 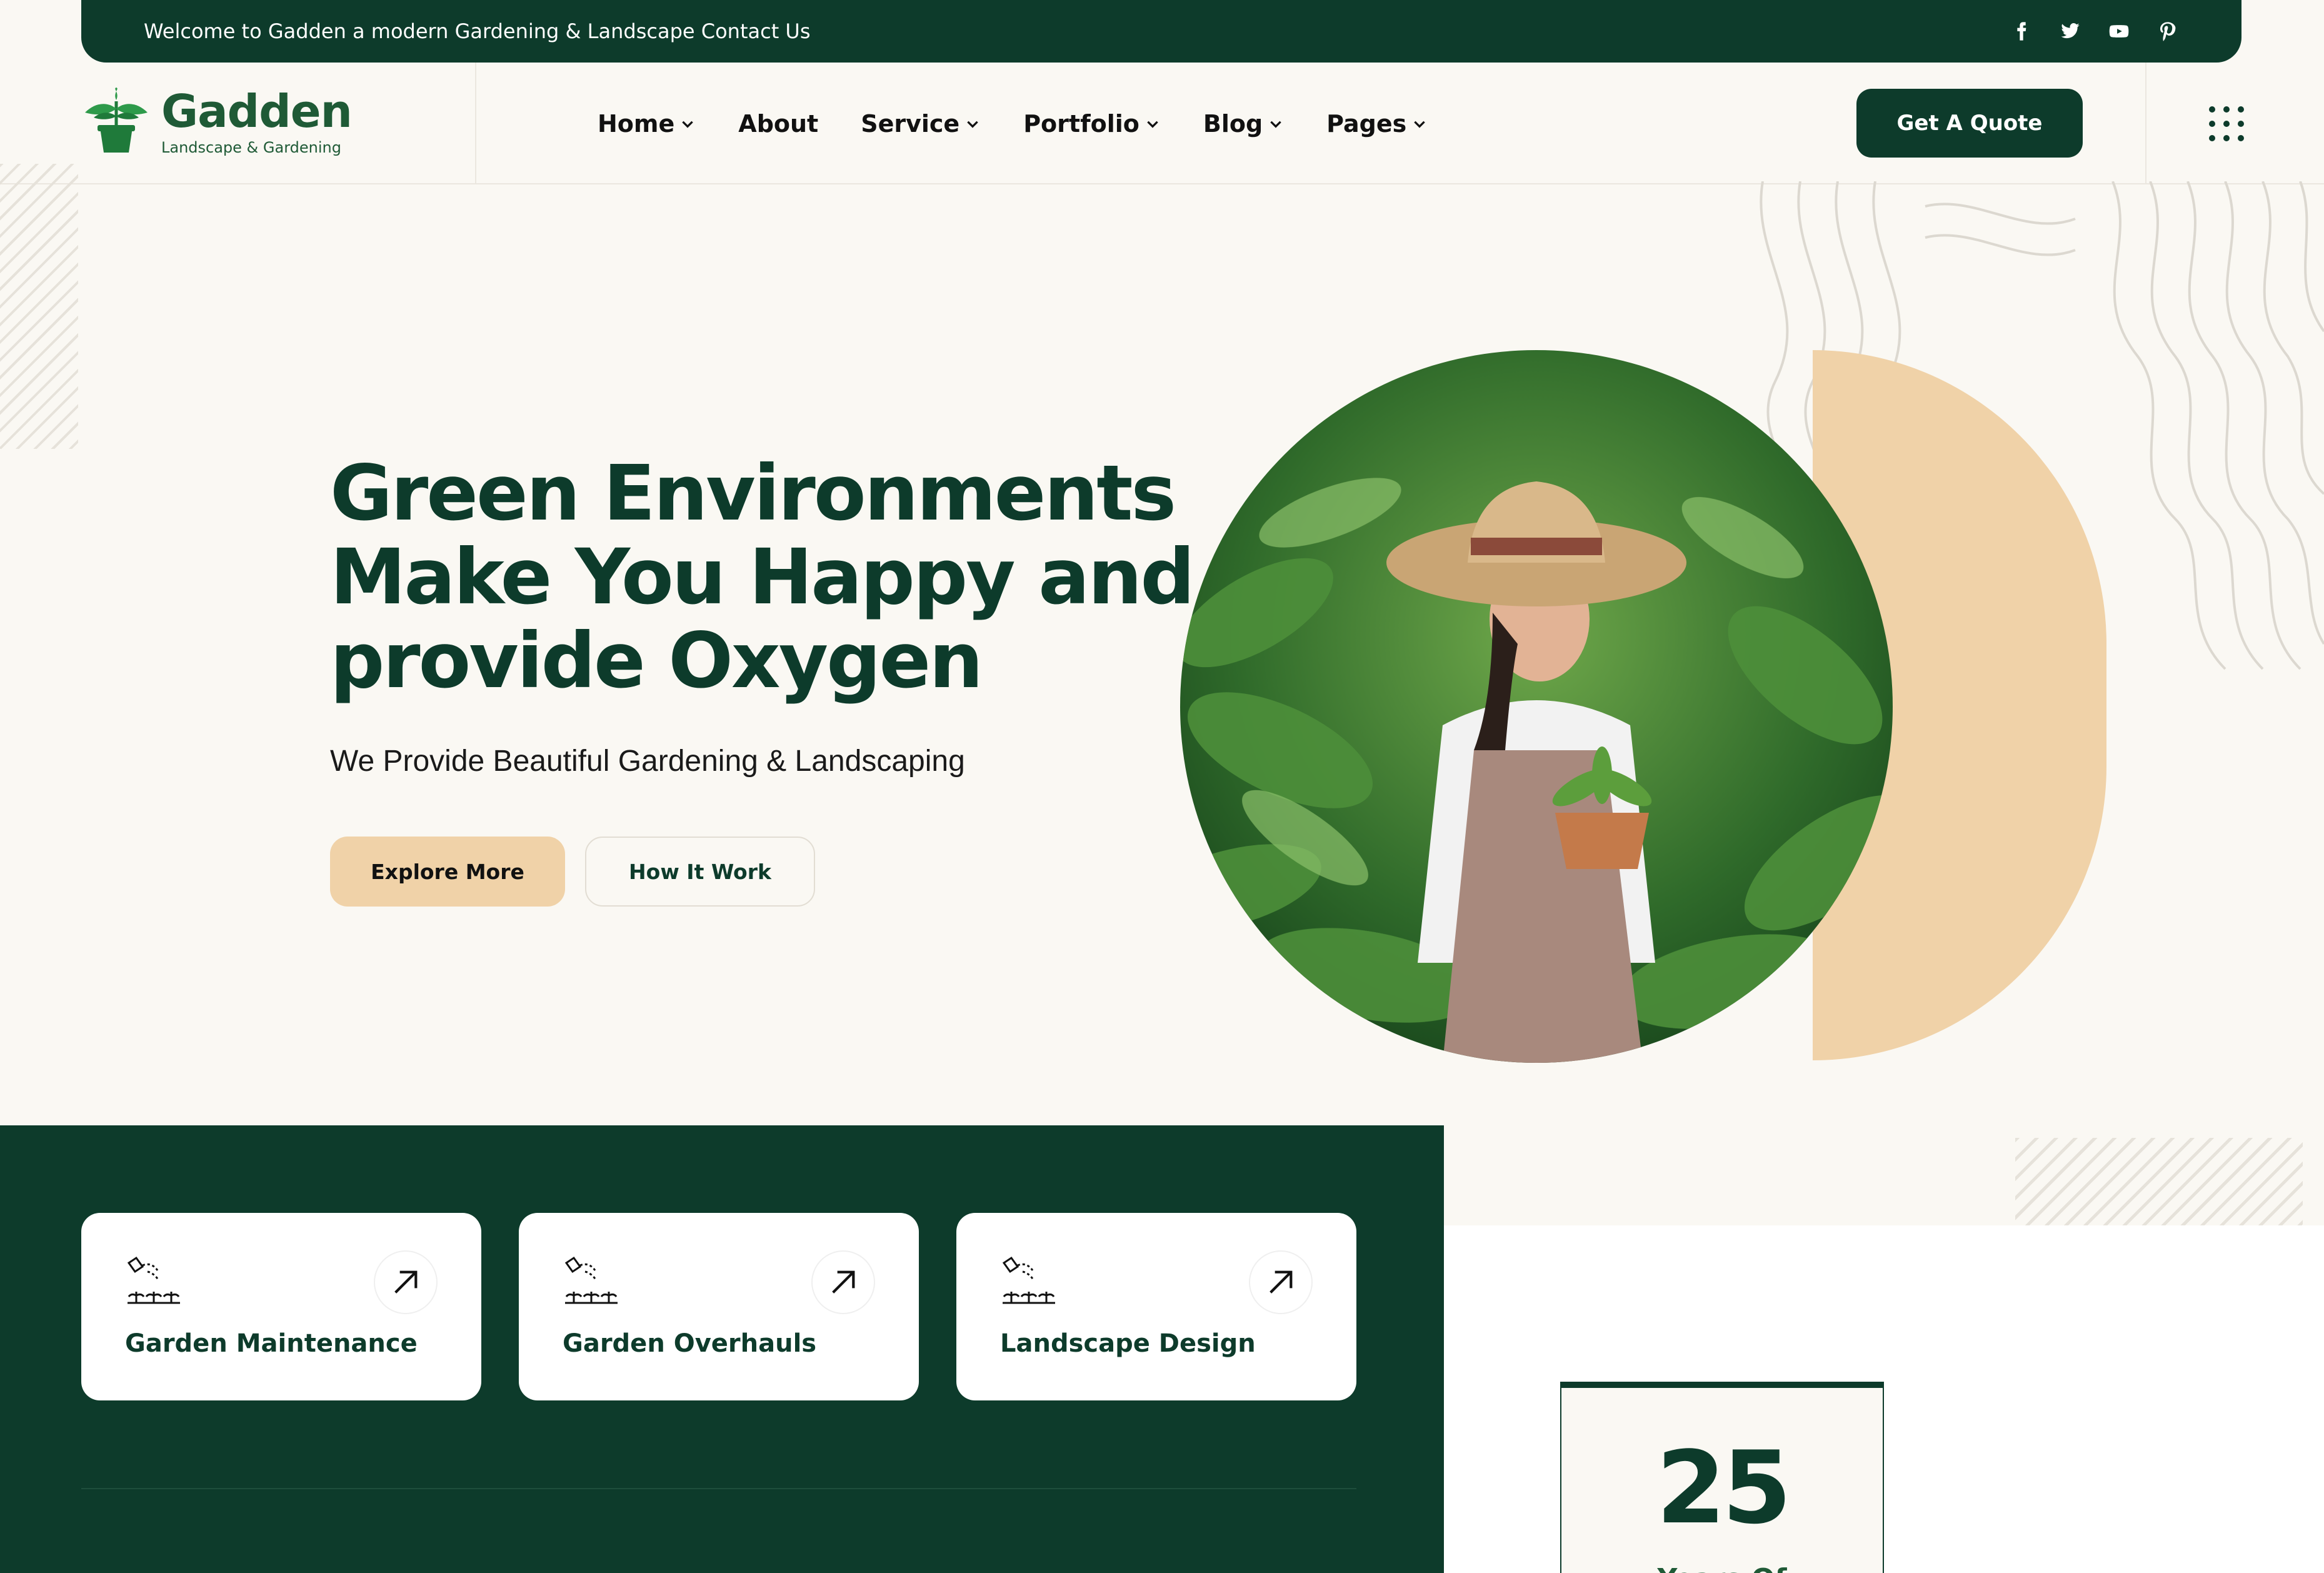 I want to click on nav-item-home: Home, so click(x=647, y=124).